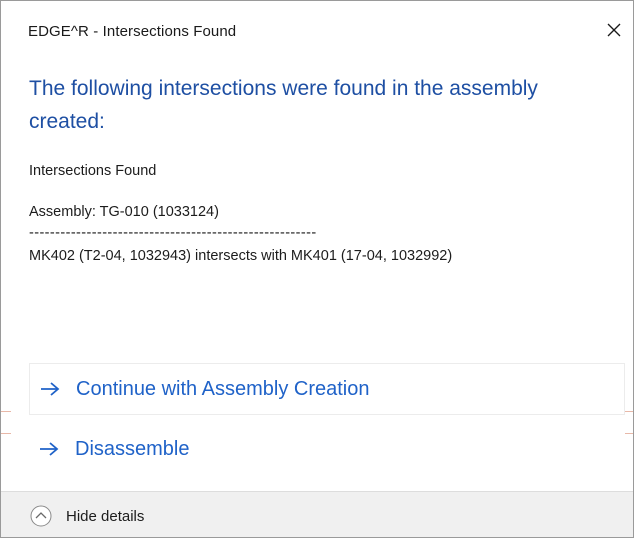  I want to click on hide-details-toggle: Hide details, so click(87, 516).